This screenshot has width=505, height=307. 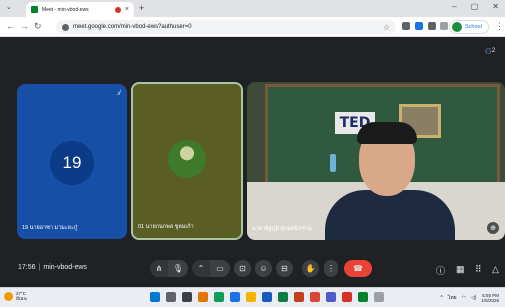 I want to click on participant-name: นาย ณัฐภูมิ ศุภผลนิลชาน, so click(x=282, y=229).